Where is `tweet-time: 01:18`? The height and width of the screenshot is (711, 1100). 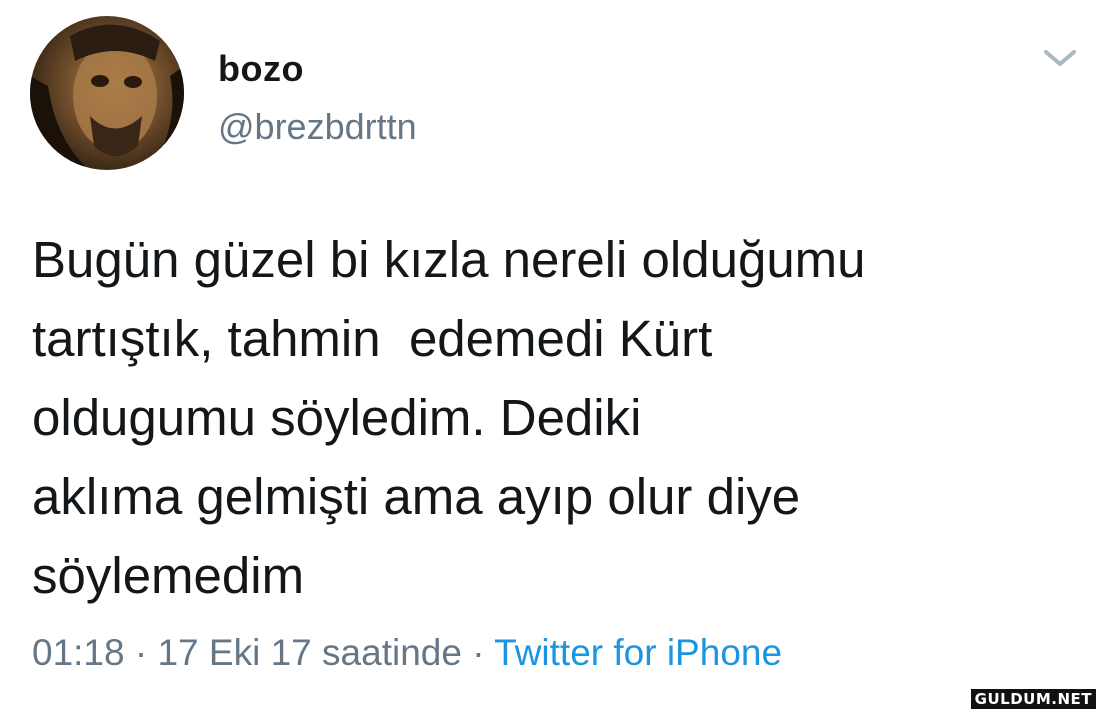 tweet-time: 01:18 is located at coordinates (78, 652).